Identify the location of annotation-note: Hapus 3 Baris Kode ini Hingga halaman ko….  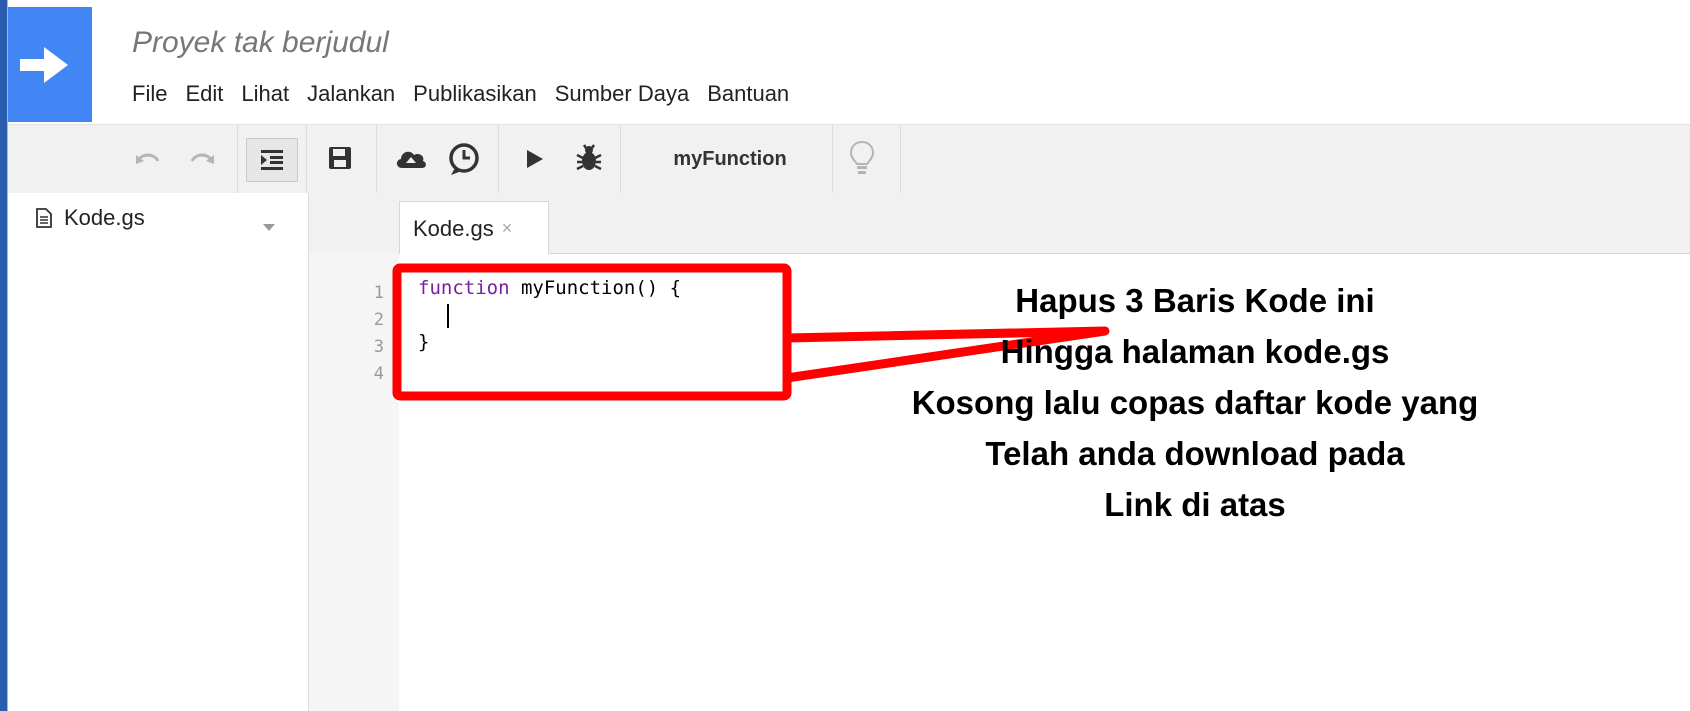
(1195, 402).